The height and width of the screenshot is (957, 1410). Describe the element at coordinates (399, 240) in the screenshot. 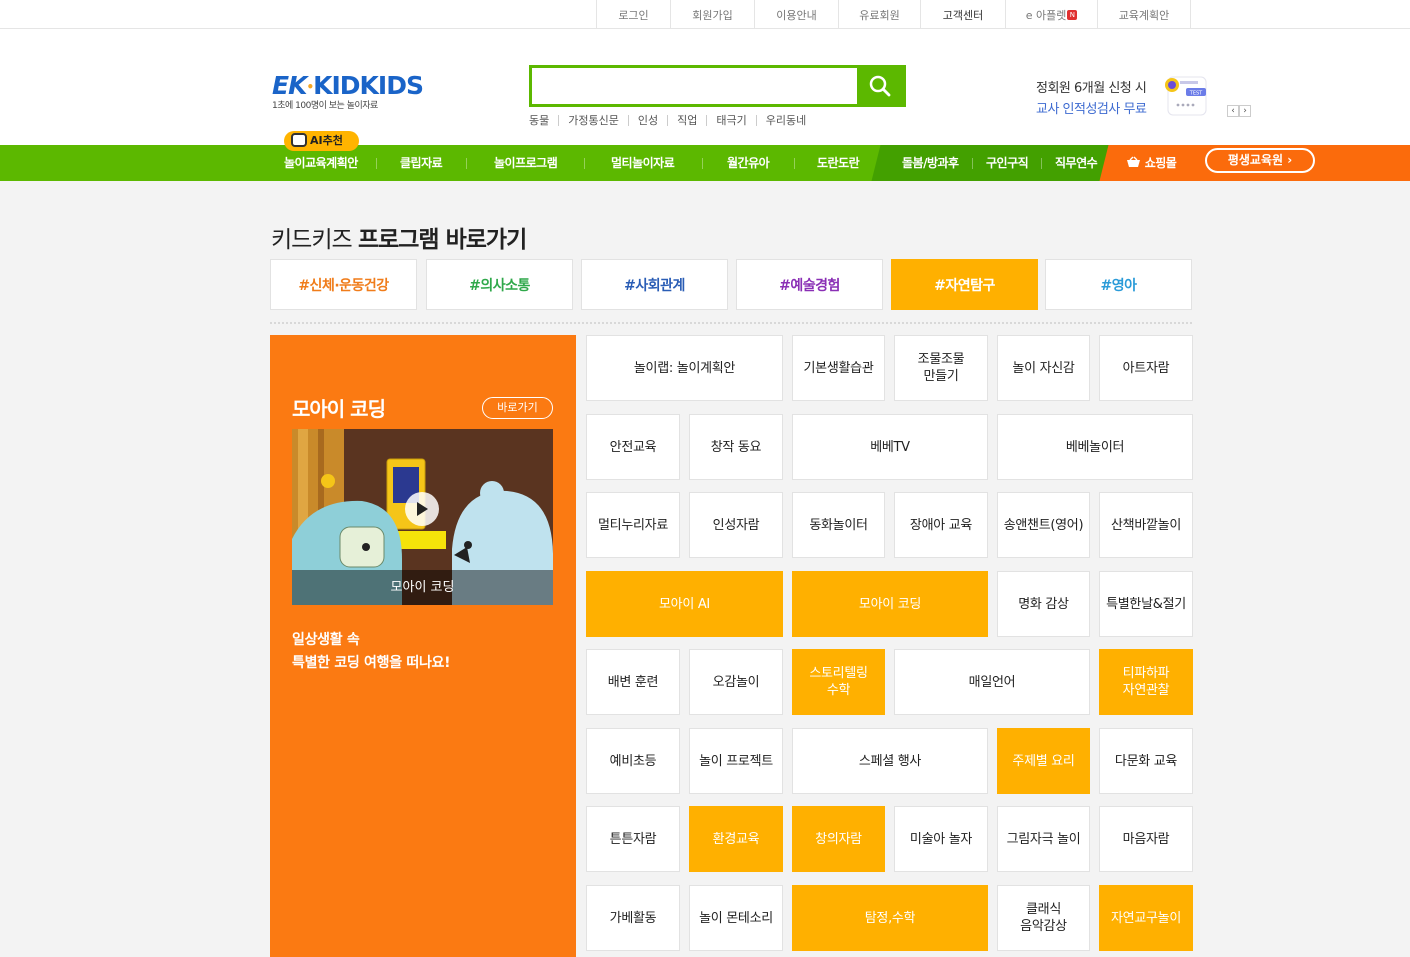

I see `section-title: 키드키즈 프로그램 바로가기` at that location.